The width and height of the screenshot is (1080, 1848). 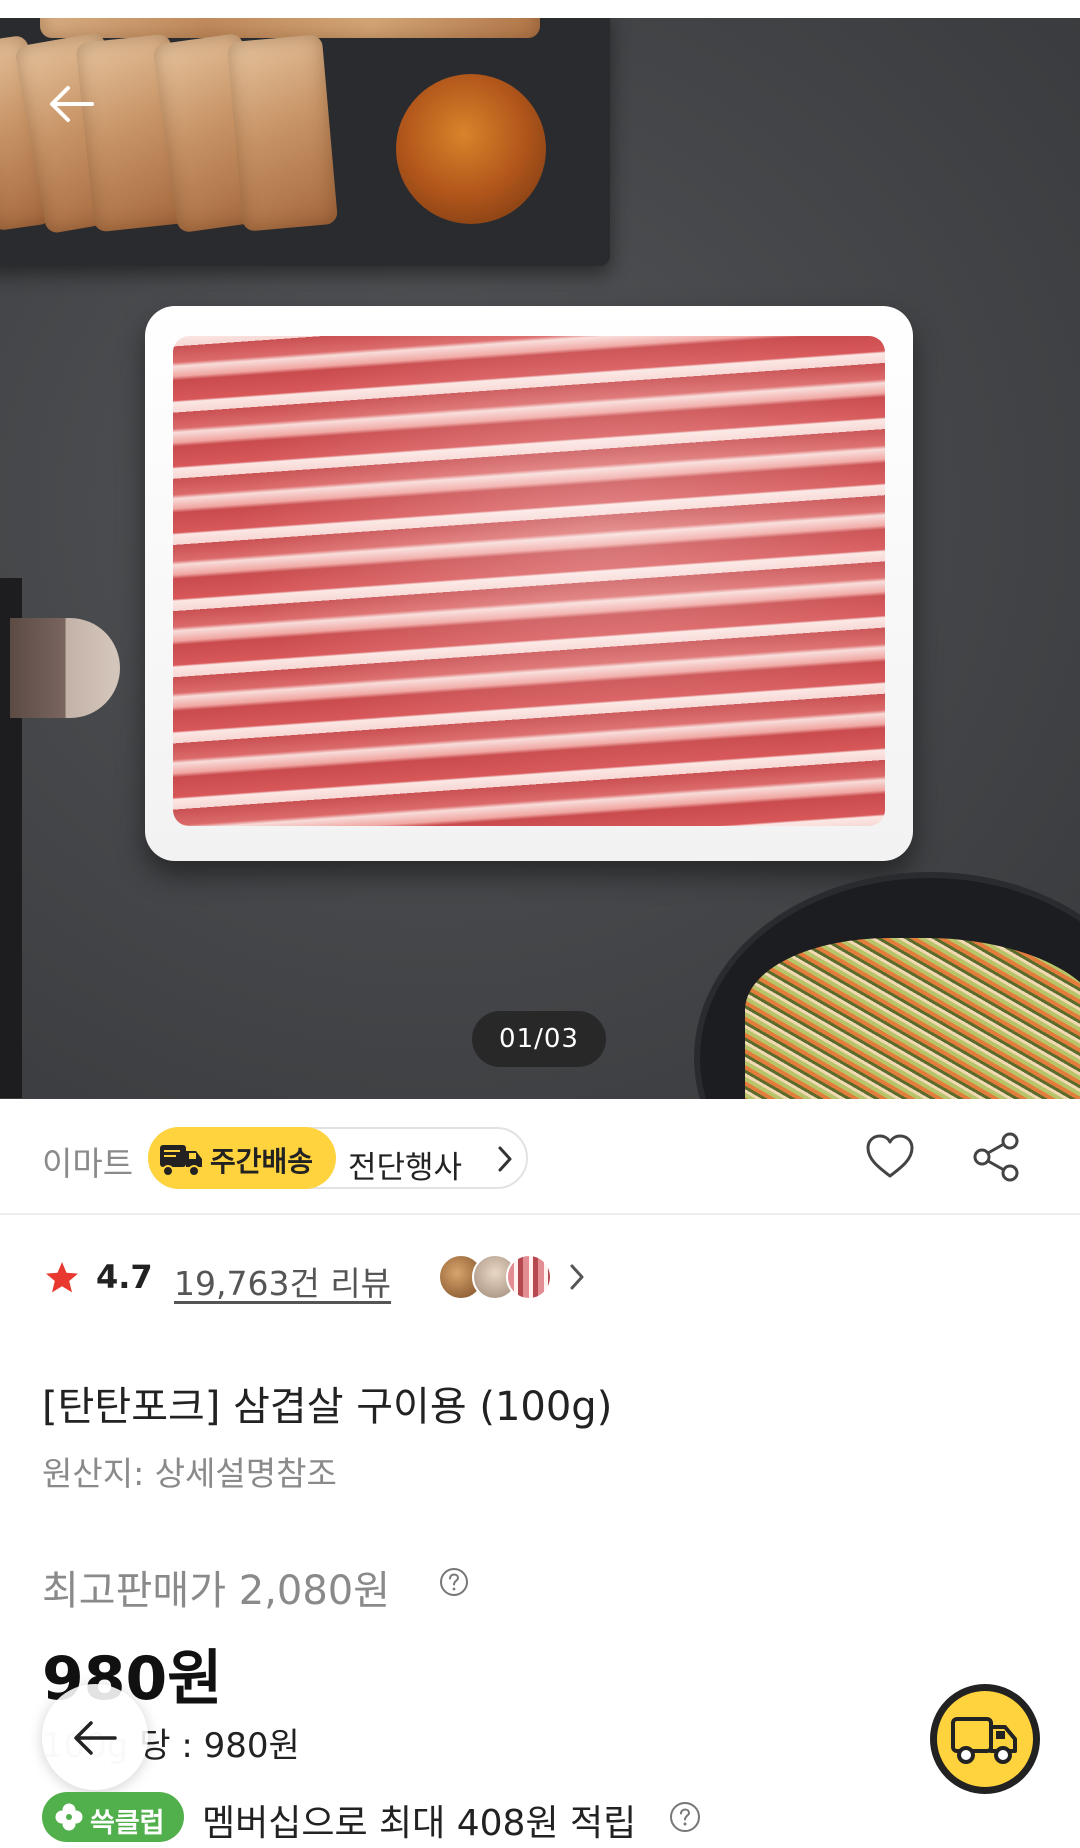 I want to click on store-name: 이마트, so click(x=87, y=1161).